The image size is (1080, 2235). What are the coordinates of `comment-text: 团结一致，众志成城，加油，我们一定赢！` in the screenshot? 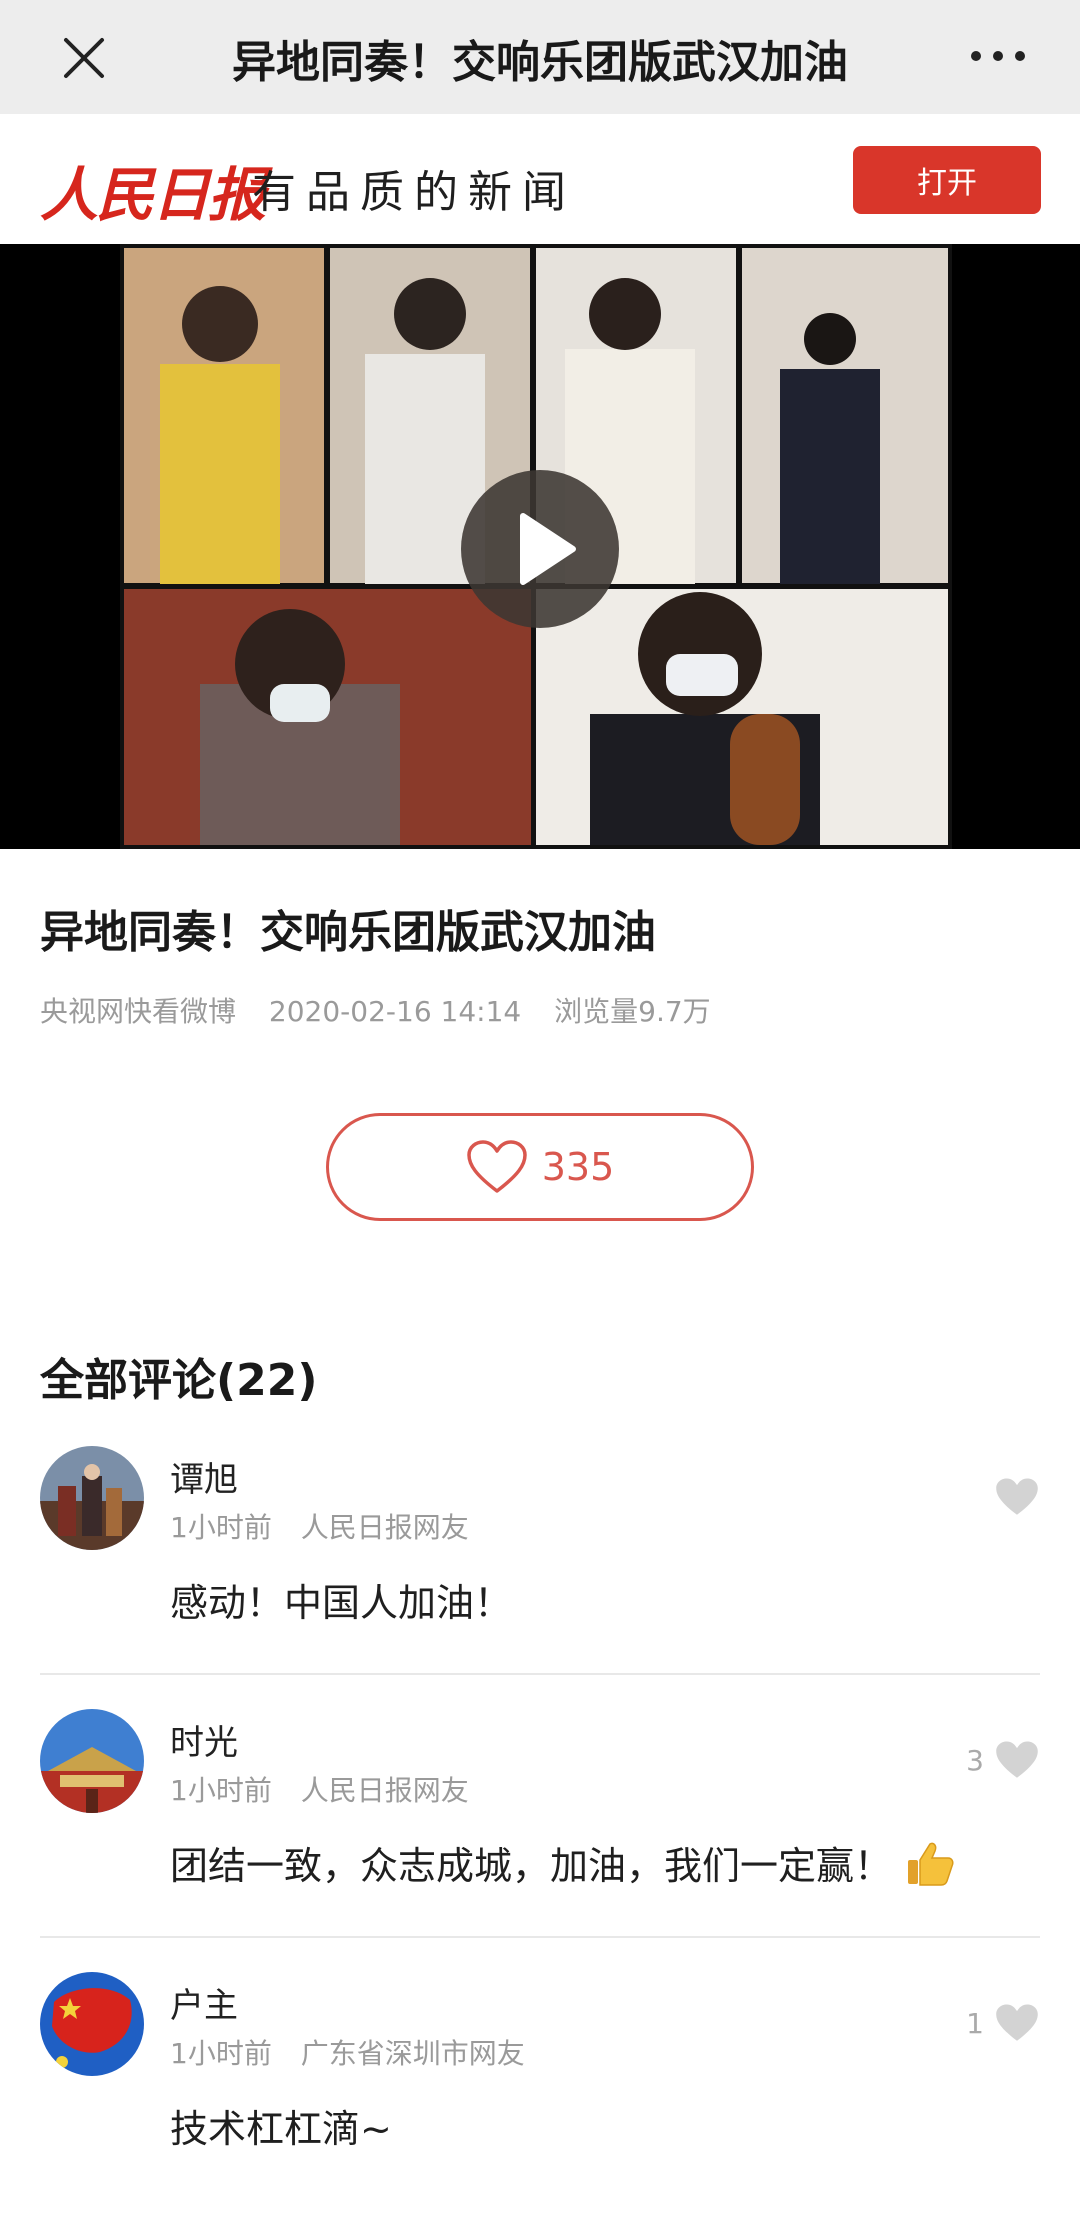 It's located at (563, 1867).